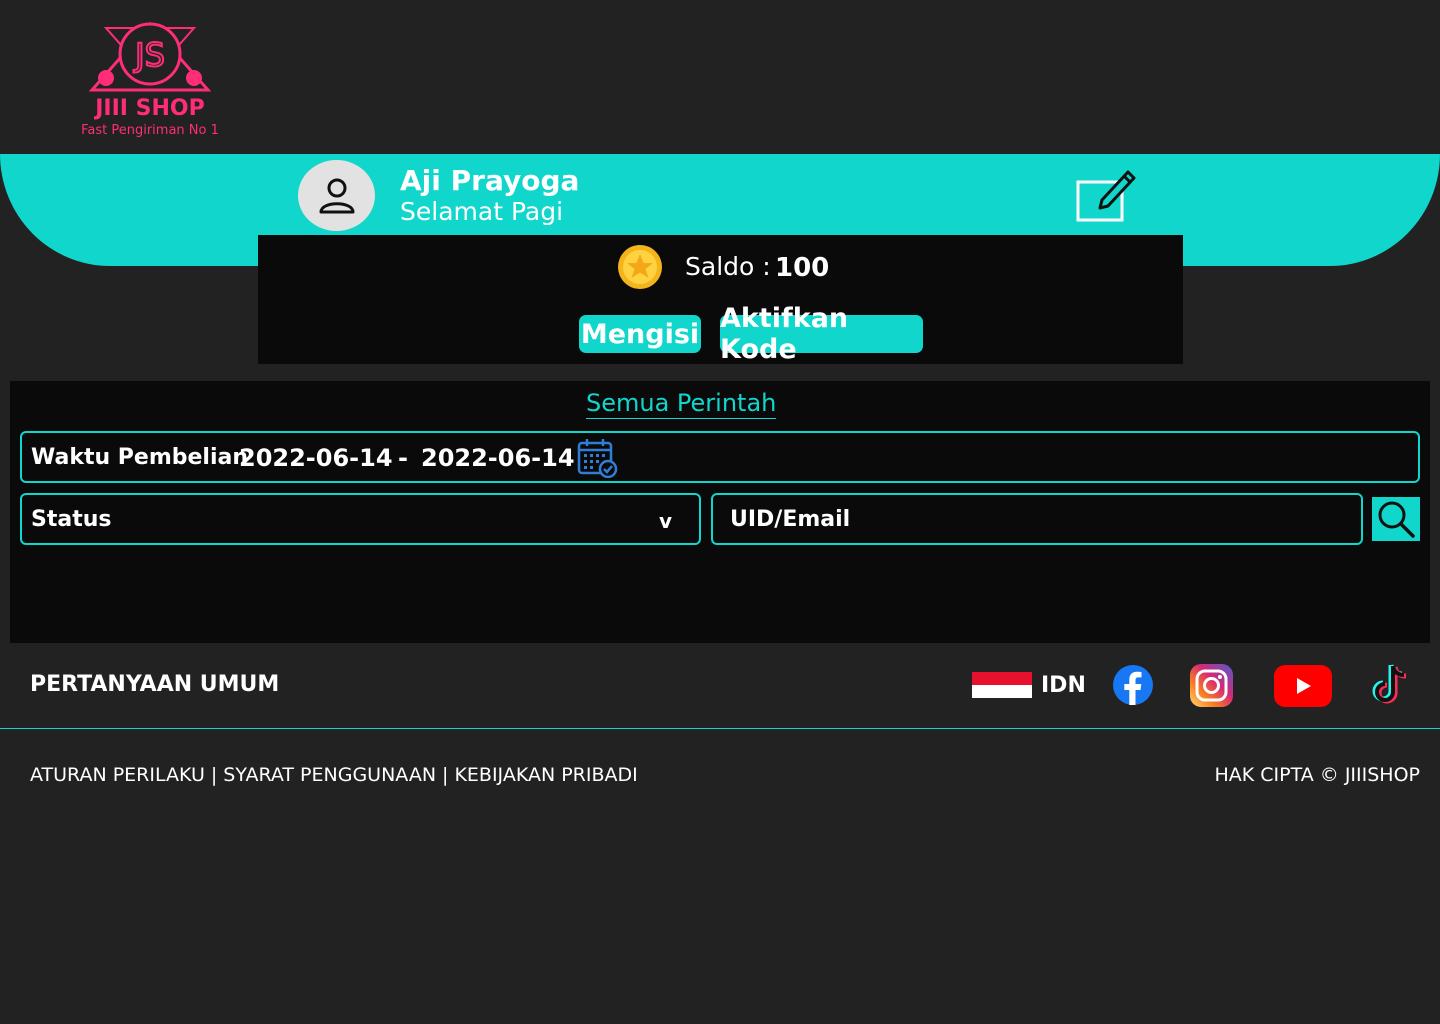 The width and height of the screenshot is (1440, 1024). What do you see at coordinates (150, 108) in the screenshot?
I see `logo-brand: JIII SHOP` at bounding box center [150, 108].